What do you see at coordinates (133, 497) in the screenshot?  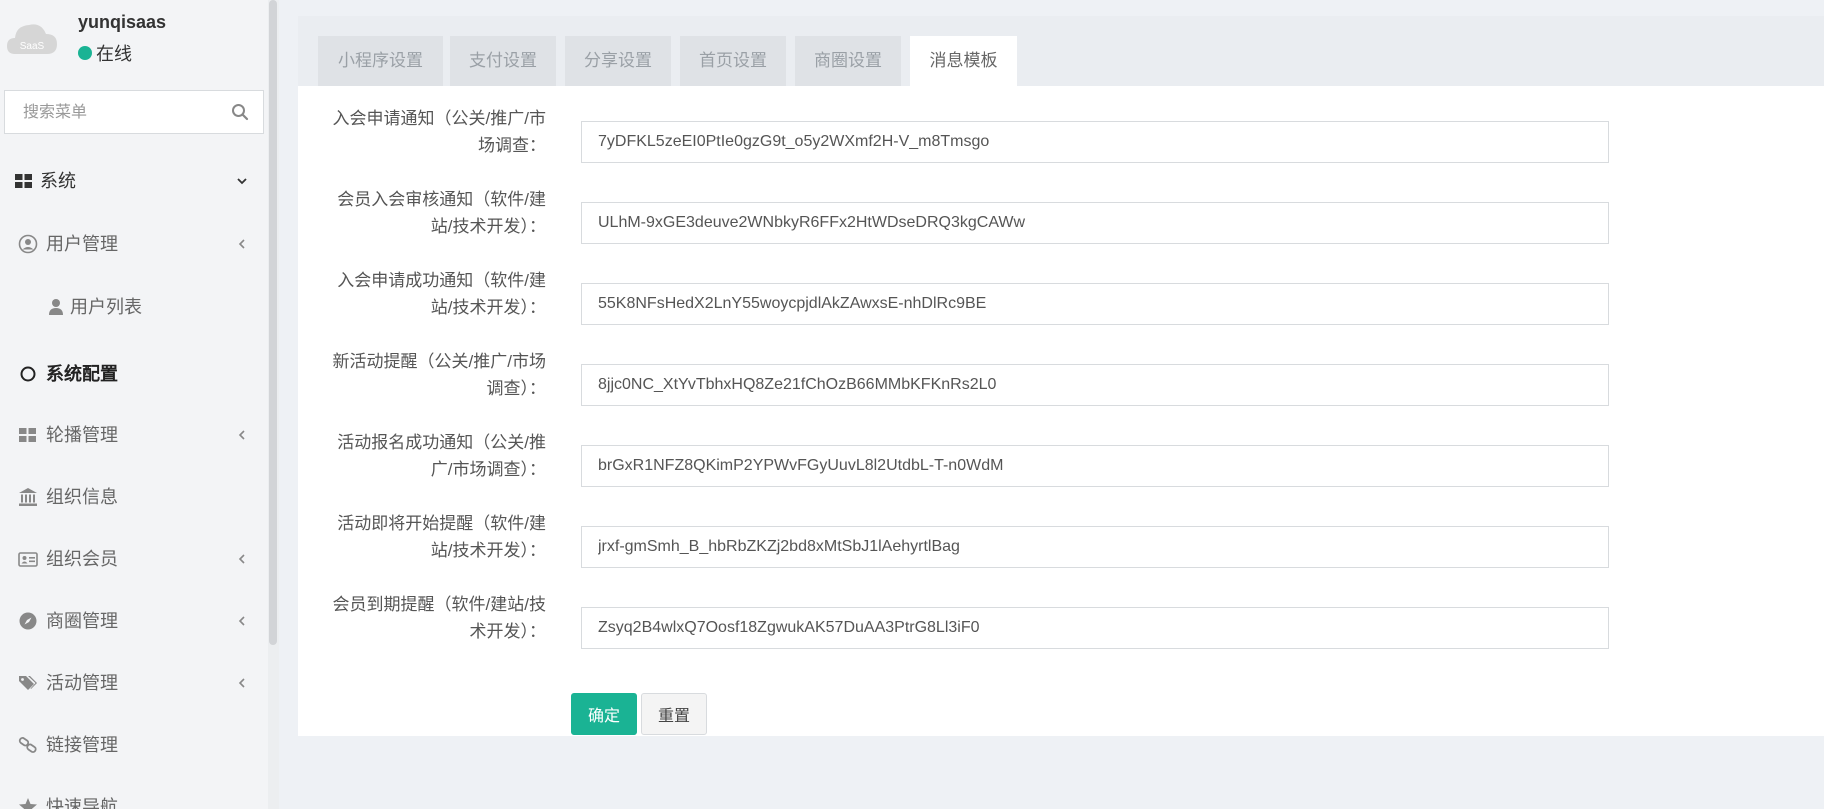 I see `menu-org-info: 组织信息` at bounding box center [133, 497].